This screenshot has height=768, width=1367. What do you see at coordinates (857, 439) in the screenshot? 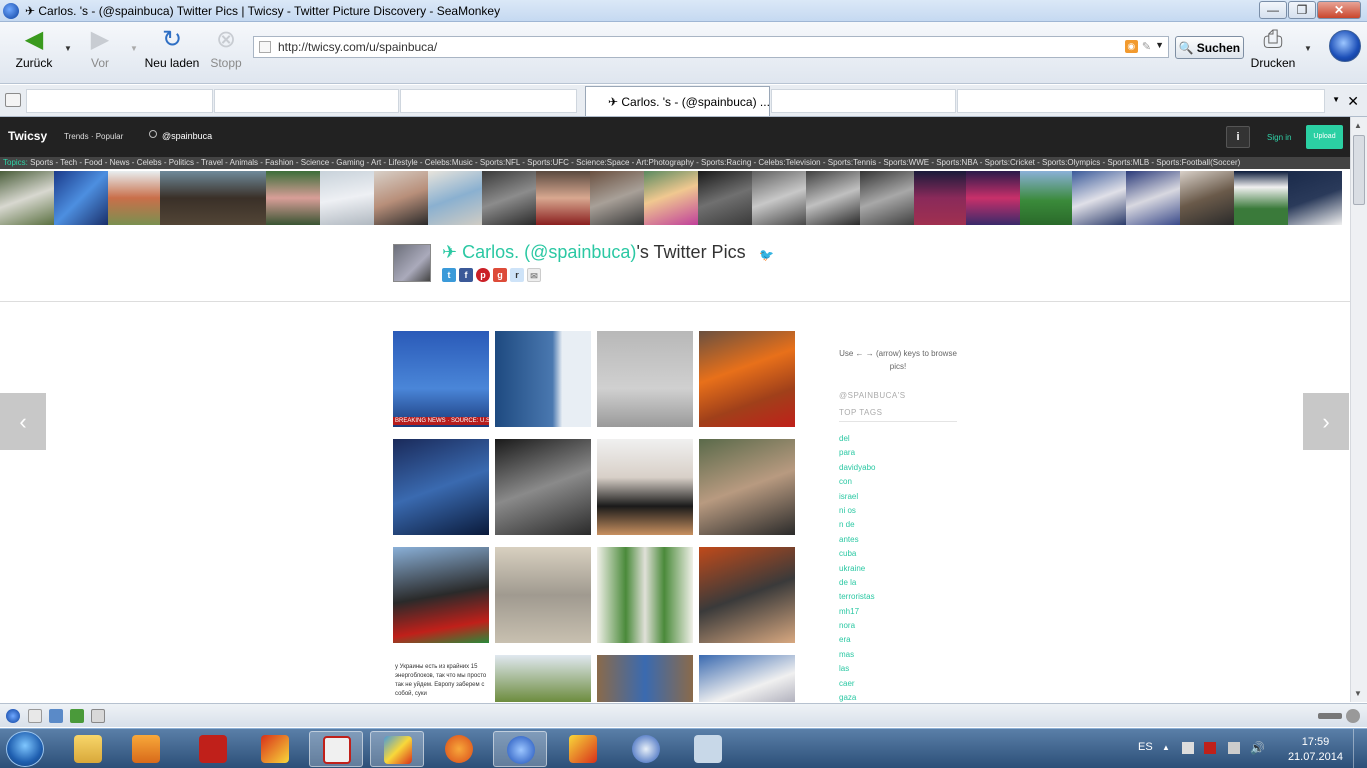
I see `tag-link: del` at bounding box center [857, 439].